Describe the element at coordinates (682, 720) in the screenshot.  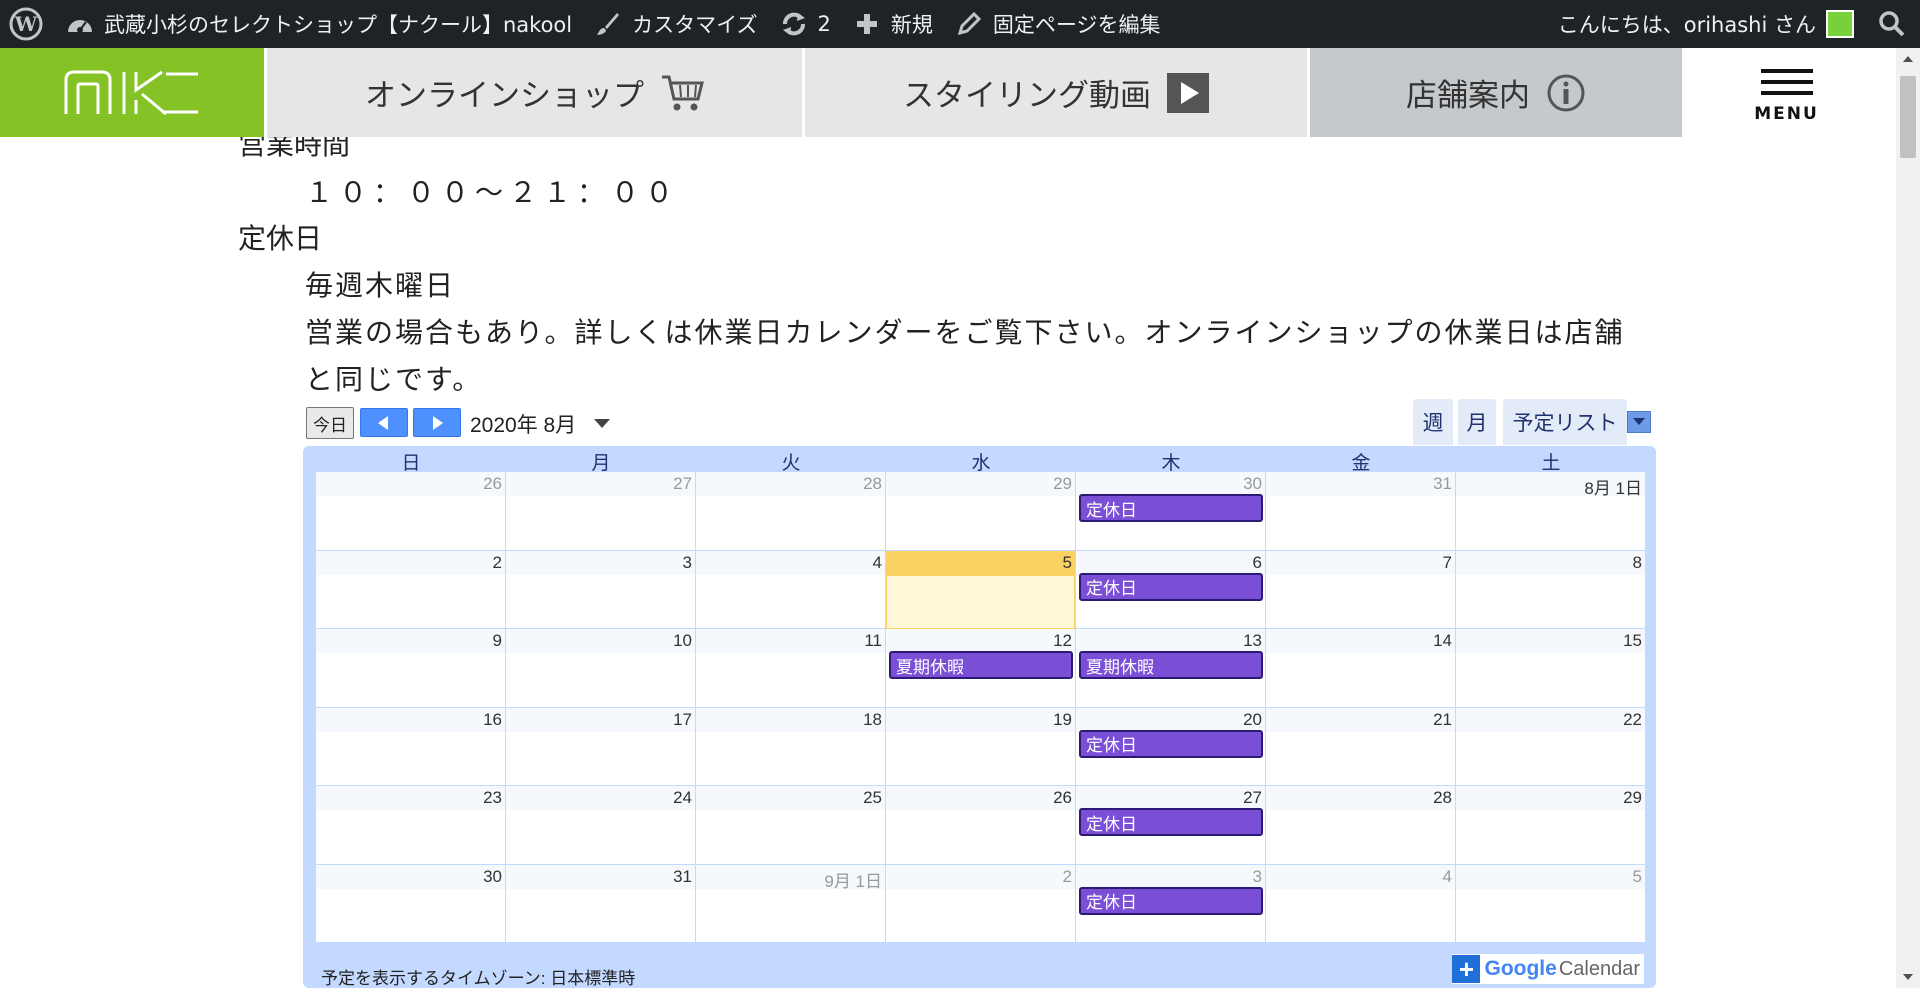
I see `day-number: 17` at that location.